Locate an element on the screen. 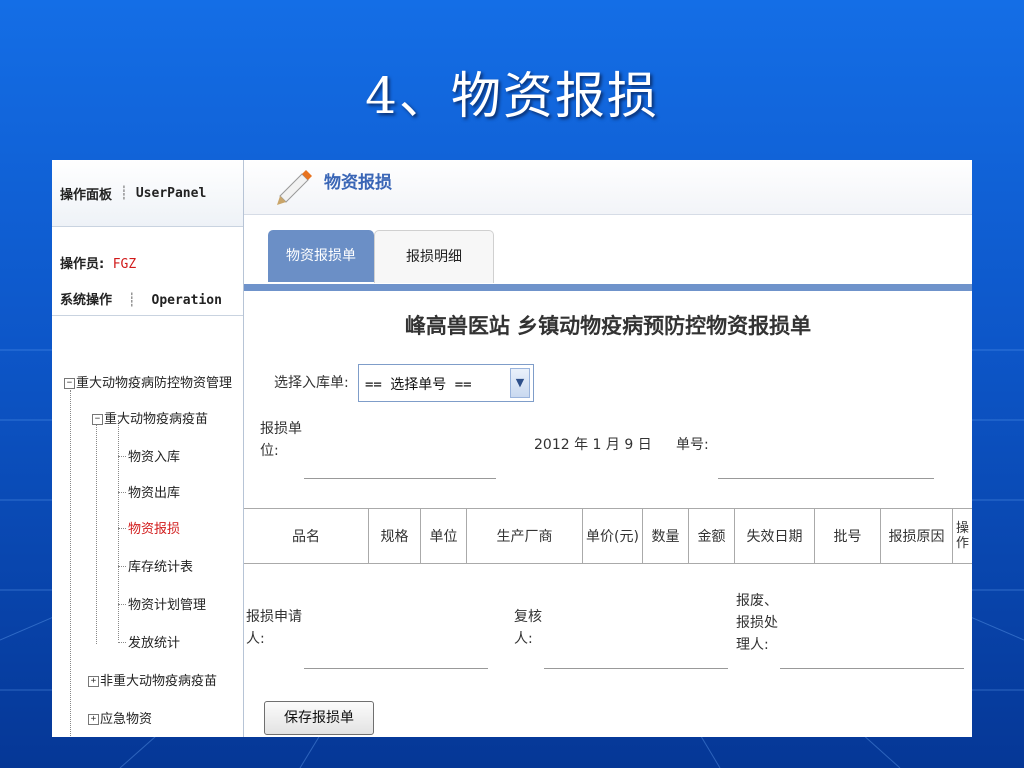 The image size is (1024, 768). tree-root: − 重大动物疫病防控物资管理 is located at coordinates (148, 381).